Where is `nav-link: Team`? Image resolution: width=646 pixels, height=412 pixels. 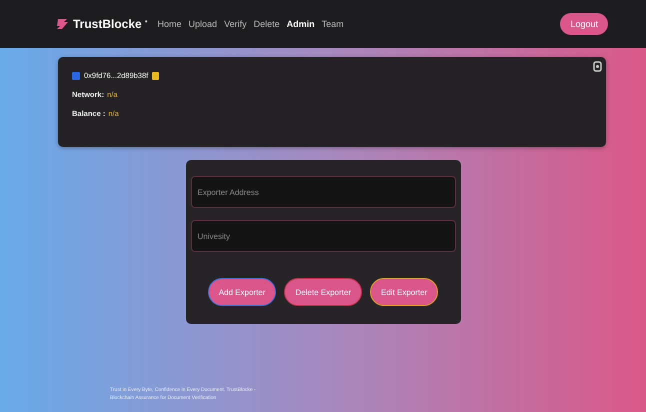 nav-link: Team is located at coordinates (333, 24).